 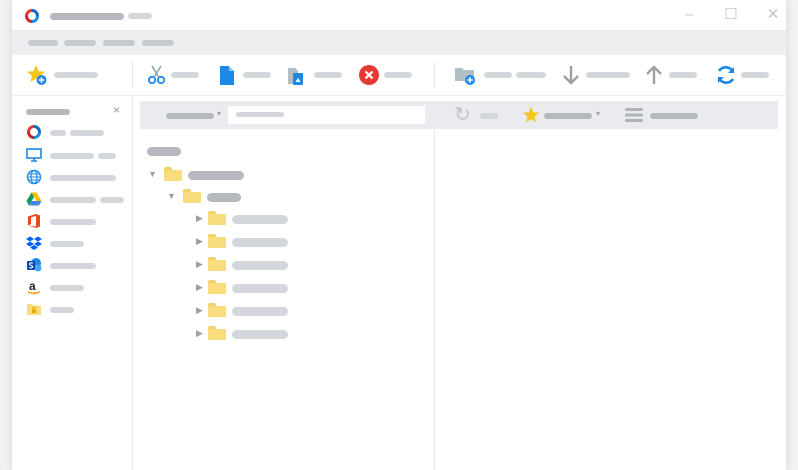 I want to click on arrow-down-icon, so click(x=571, y=75).